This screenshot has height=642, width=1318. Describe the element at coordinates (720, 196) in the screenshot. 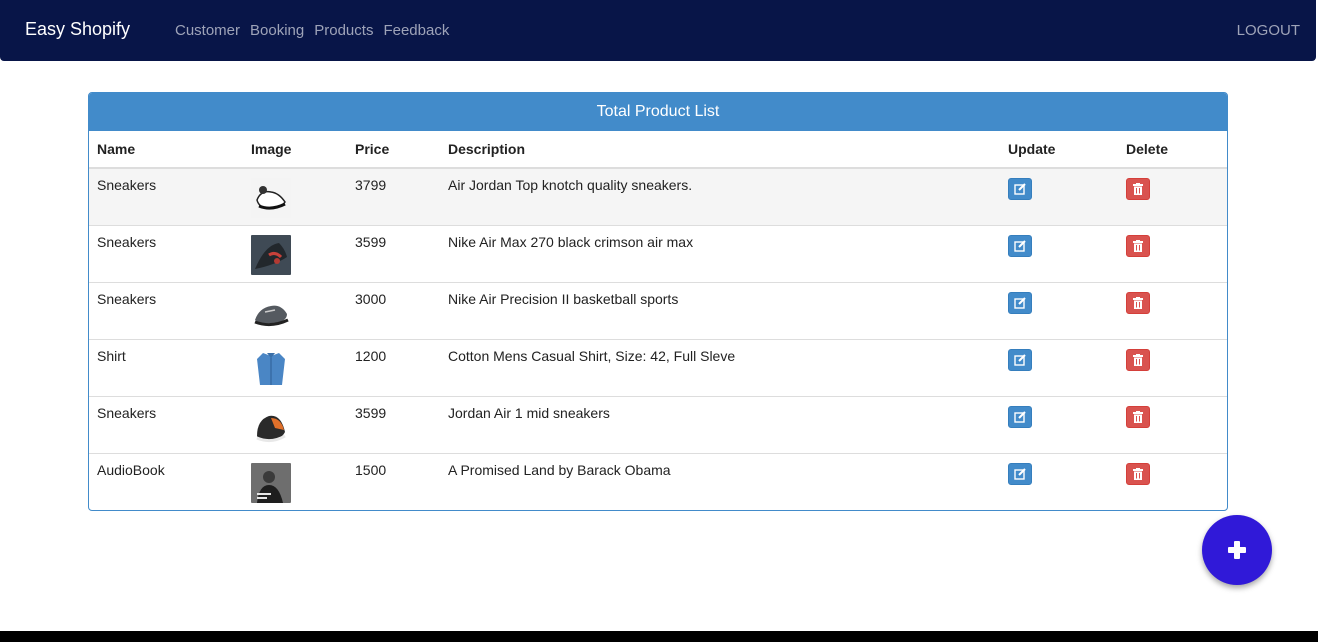

I see `product-description: Air Jordan Top knotch quality sneakers.` at that location.